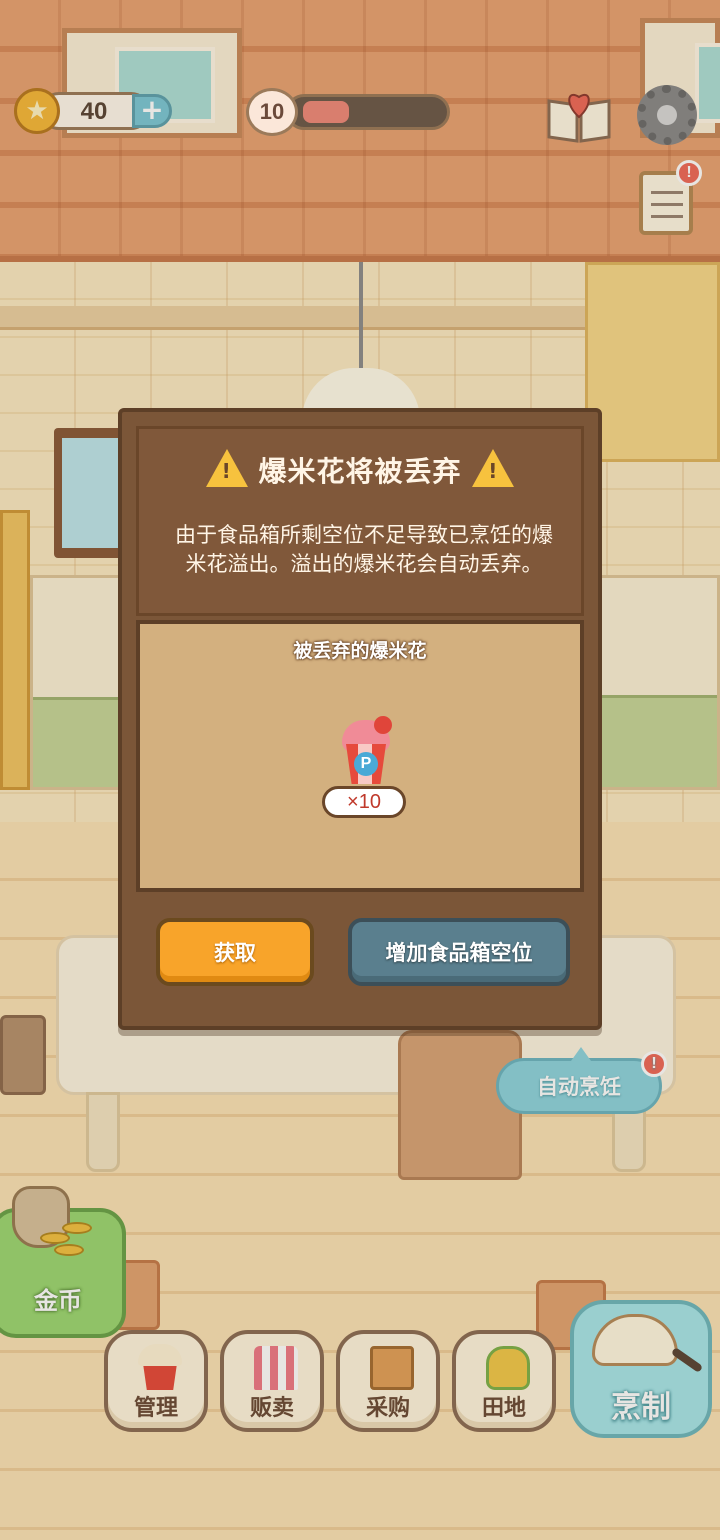 The height and width of the screenshot is (1540, 720). I want to click on expand-storage-button: 增加食品箱空位, so click(459, 952).